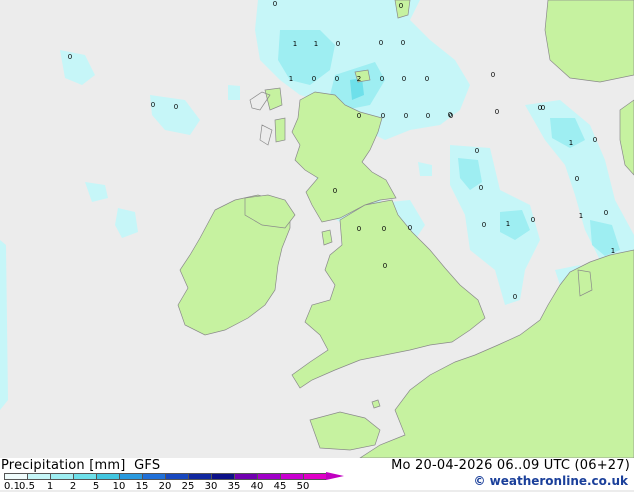 The image size is (634, 492). What do you see at coordinates (50, 486) in the screenshot?
I see `scale-tick-label: 1` at bounding box center [50, 486].